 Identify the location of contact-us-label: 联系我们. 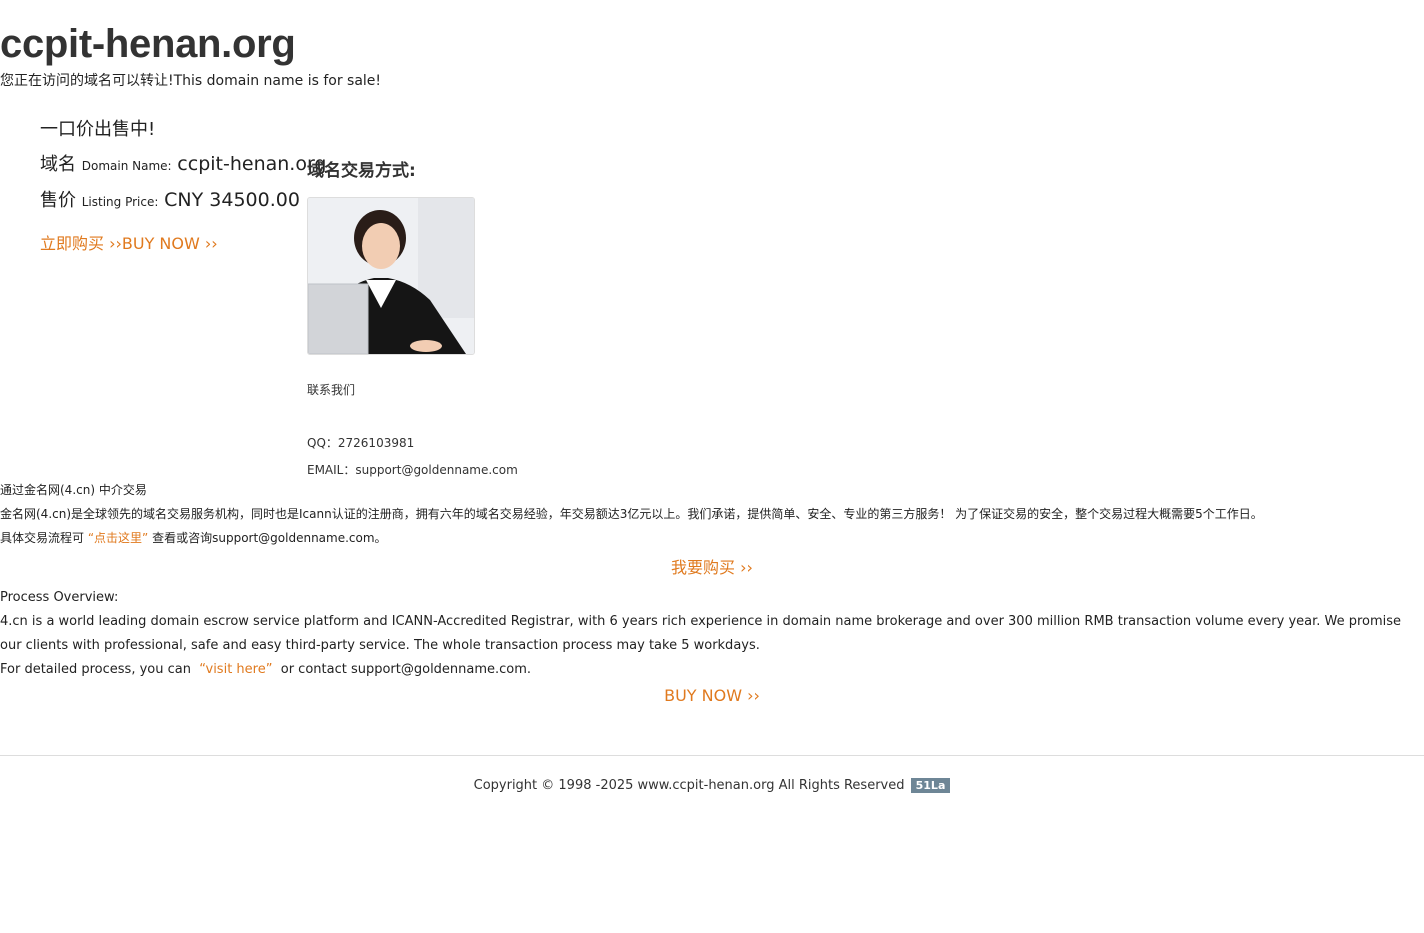
(331, 390).